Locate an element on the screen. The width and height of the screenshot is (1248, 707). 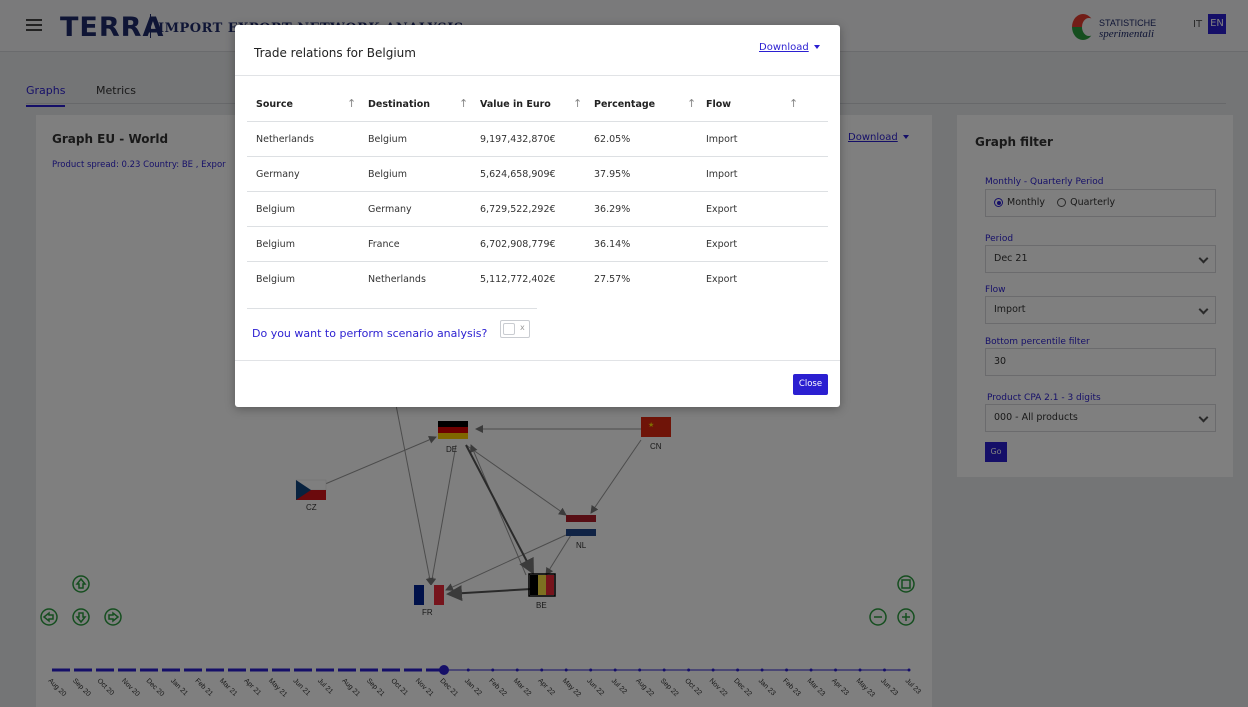
modal-download-label: Download is located at coordinates (784, 47).